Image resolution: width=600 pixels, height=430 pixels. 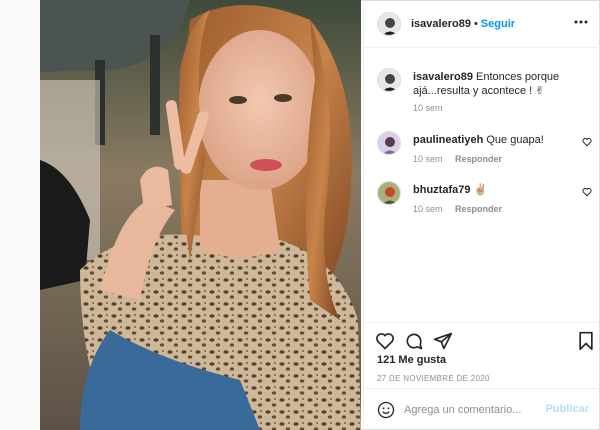 I want to click on comment-body: paulineatiyeh Que guapa!, so click(x=495, y=140).